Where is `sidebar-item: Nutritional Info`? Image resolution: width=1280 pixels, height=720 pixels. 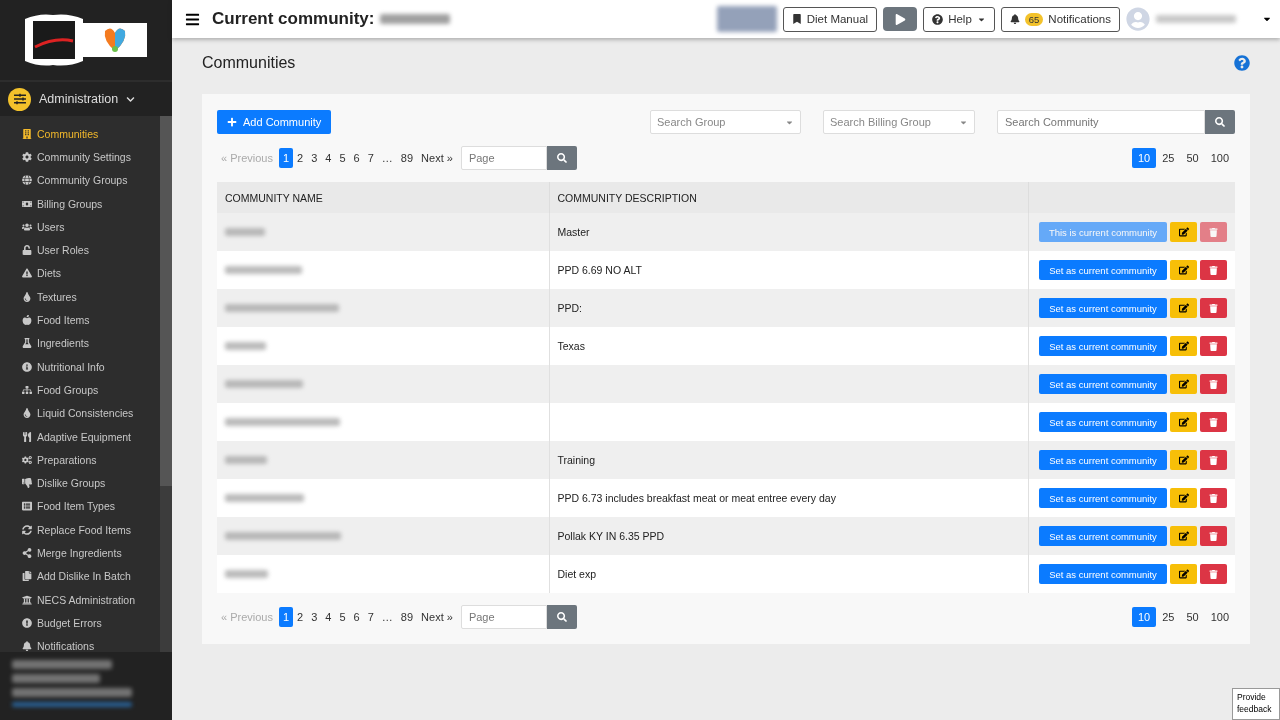
sidebar-item: Nutritional Info is located at coordinates (91, 366).